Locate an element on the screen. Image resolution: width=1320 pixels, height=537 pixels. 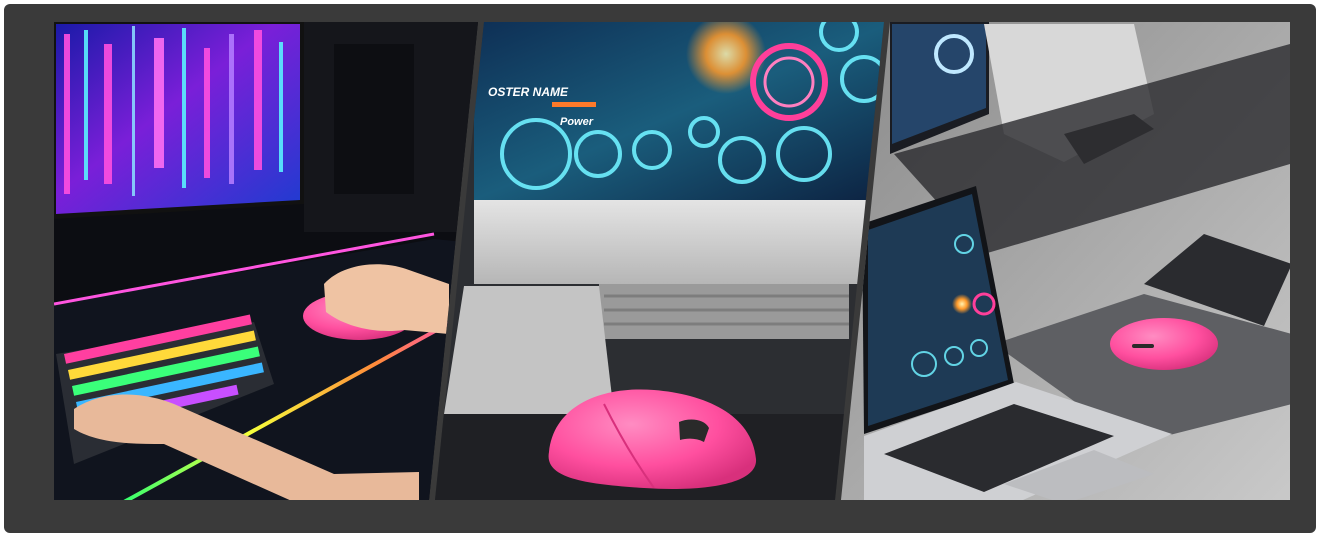
monitor-name-label: OSTER NAME is located at coordinates (528, 92).